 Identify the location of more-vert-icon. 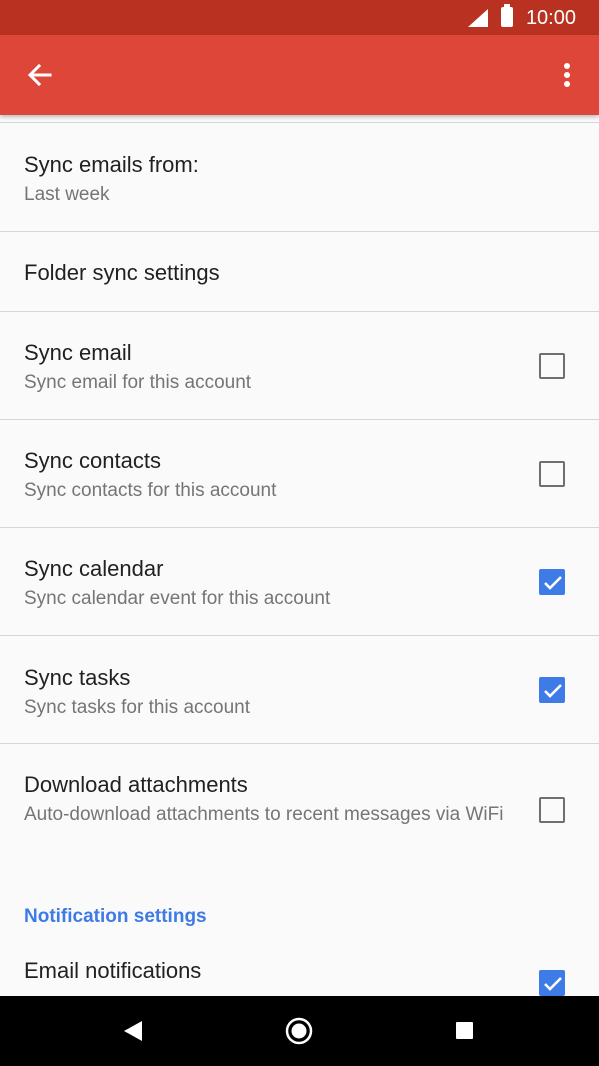
(567, 75).